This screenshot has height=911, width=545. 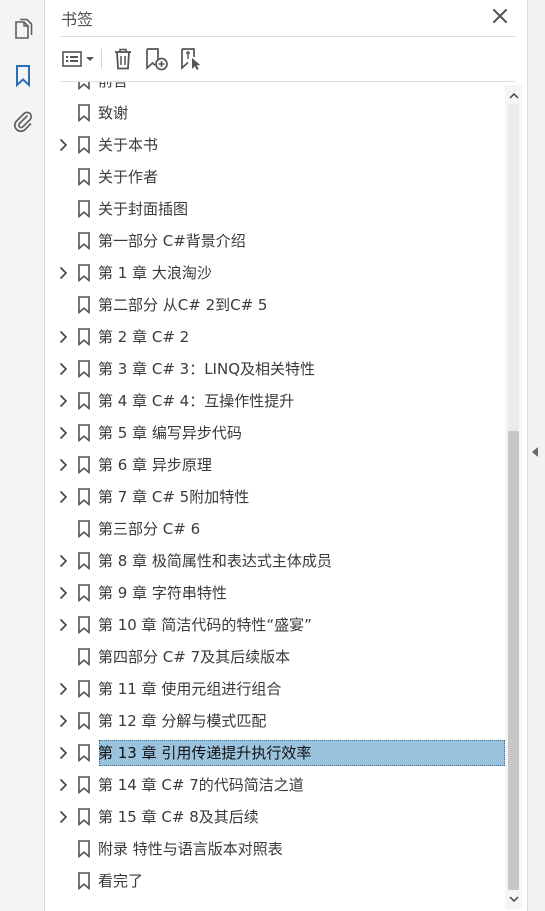 I want to click on bookmark-item: 第 7 章 C# 5附加特性, so click(x=276, y=497).